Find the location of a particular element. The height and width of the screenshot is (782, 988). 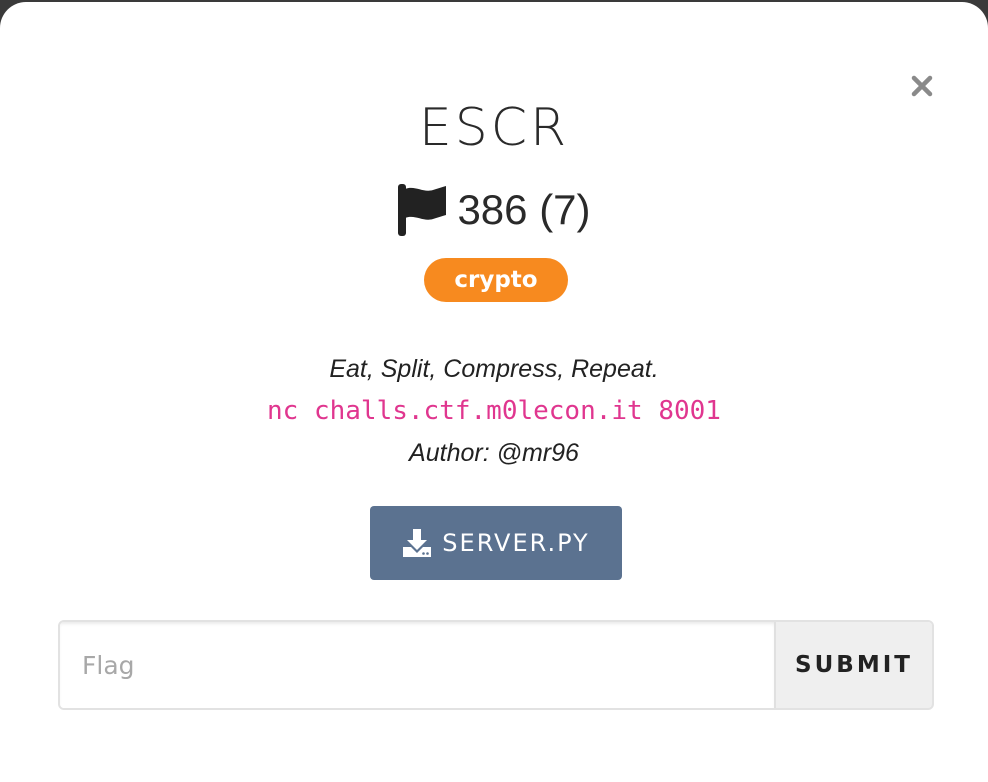

points-solves: 386 (7) is located at coordinates (524, 209).